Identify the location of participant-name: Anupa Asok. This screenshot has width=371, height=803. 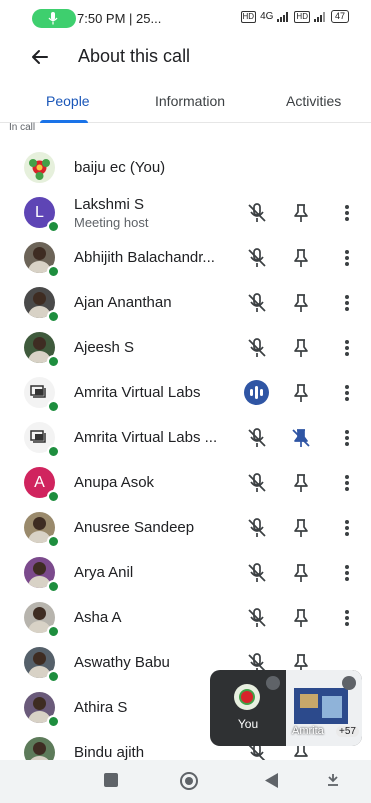
(114, 482).